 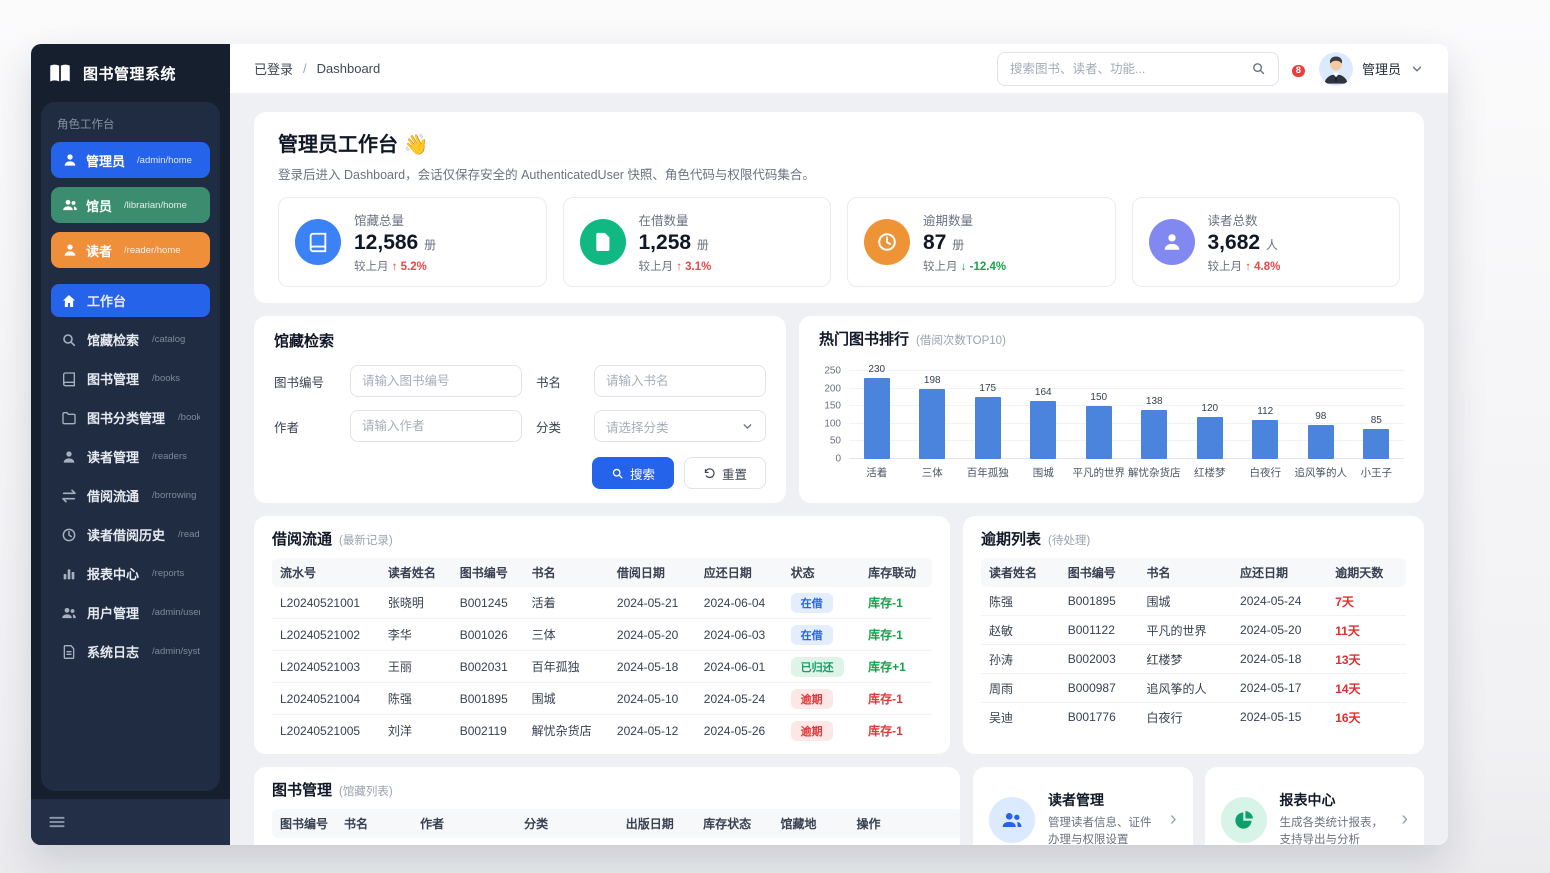 I want to click on stat-label: 逾期数量, so click(x=948, y=221).